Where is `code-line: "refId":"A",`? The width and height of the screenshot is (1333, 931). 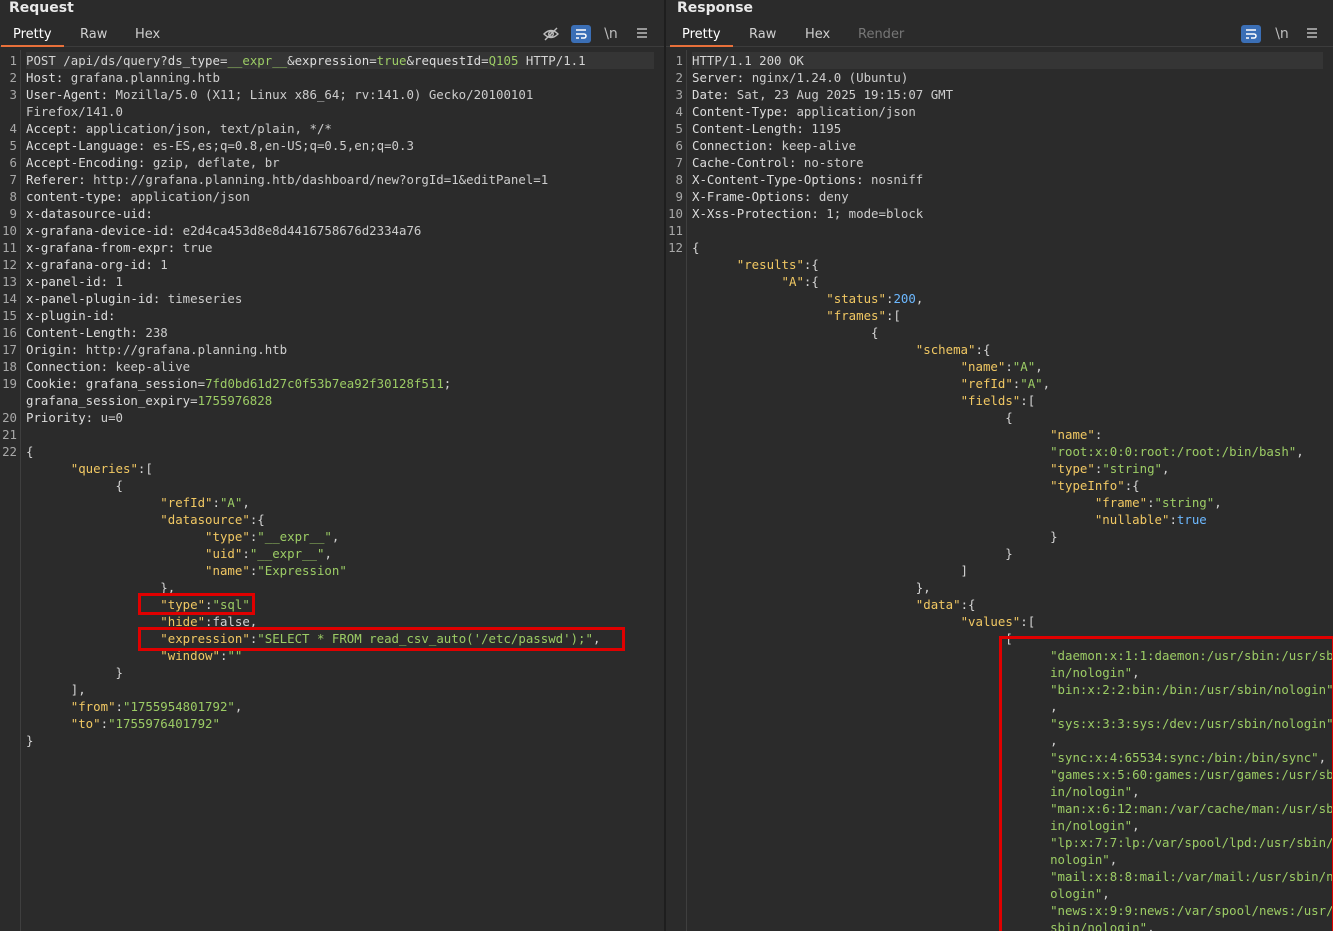
code-line: "refId":"A", is located at coordinates (138, 502).